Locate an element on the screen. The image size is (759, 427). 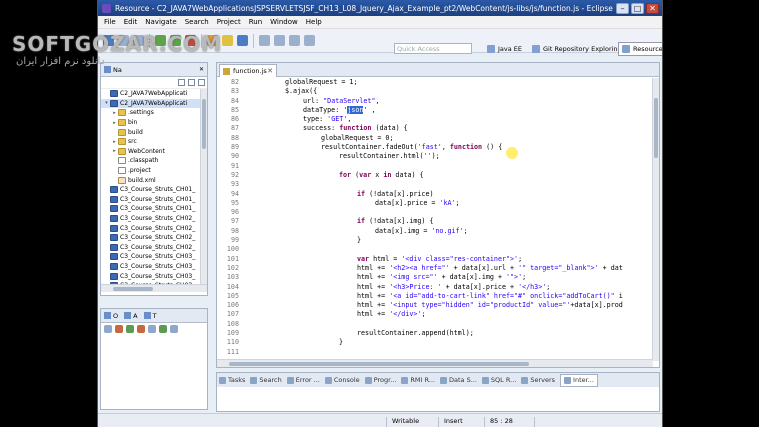
link-icon is located at coordinates (163, 329).